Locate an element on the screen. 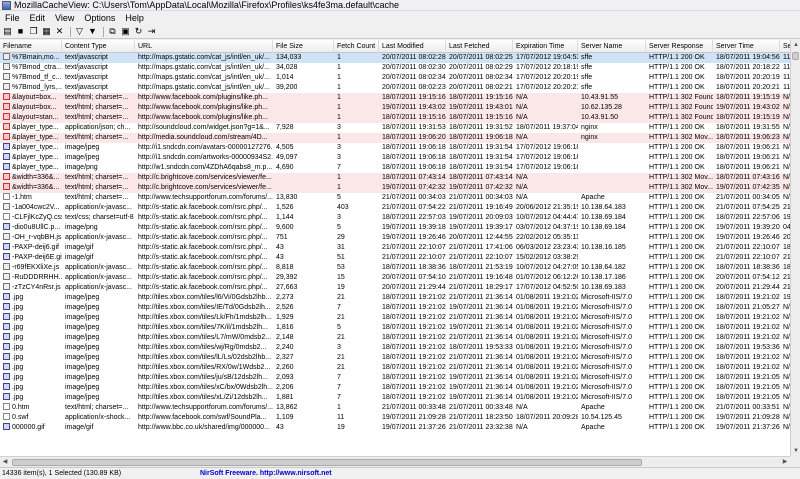  column-header-filename: Filename is located at coordinates (31, 46).